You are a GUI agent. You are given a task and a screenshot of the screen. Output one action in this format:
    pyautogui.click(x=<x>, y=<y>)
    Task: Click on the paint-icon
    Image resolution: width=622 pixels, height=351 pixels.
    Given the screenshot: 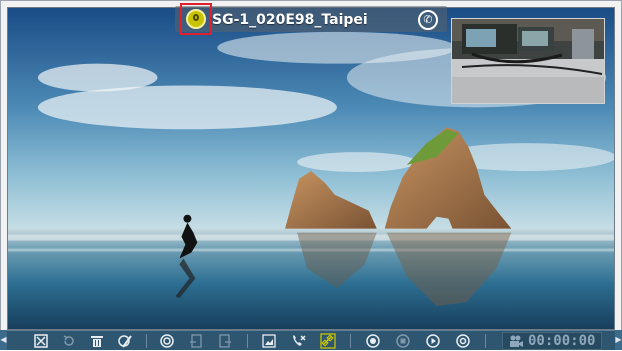 What is the action you would take?
    pyautogui.click(x=125, y=341)
    